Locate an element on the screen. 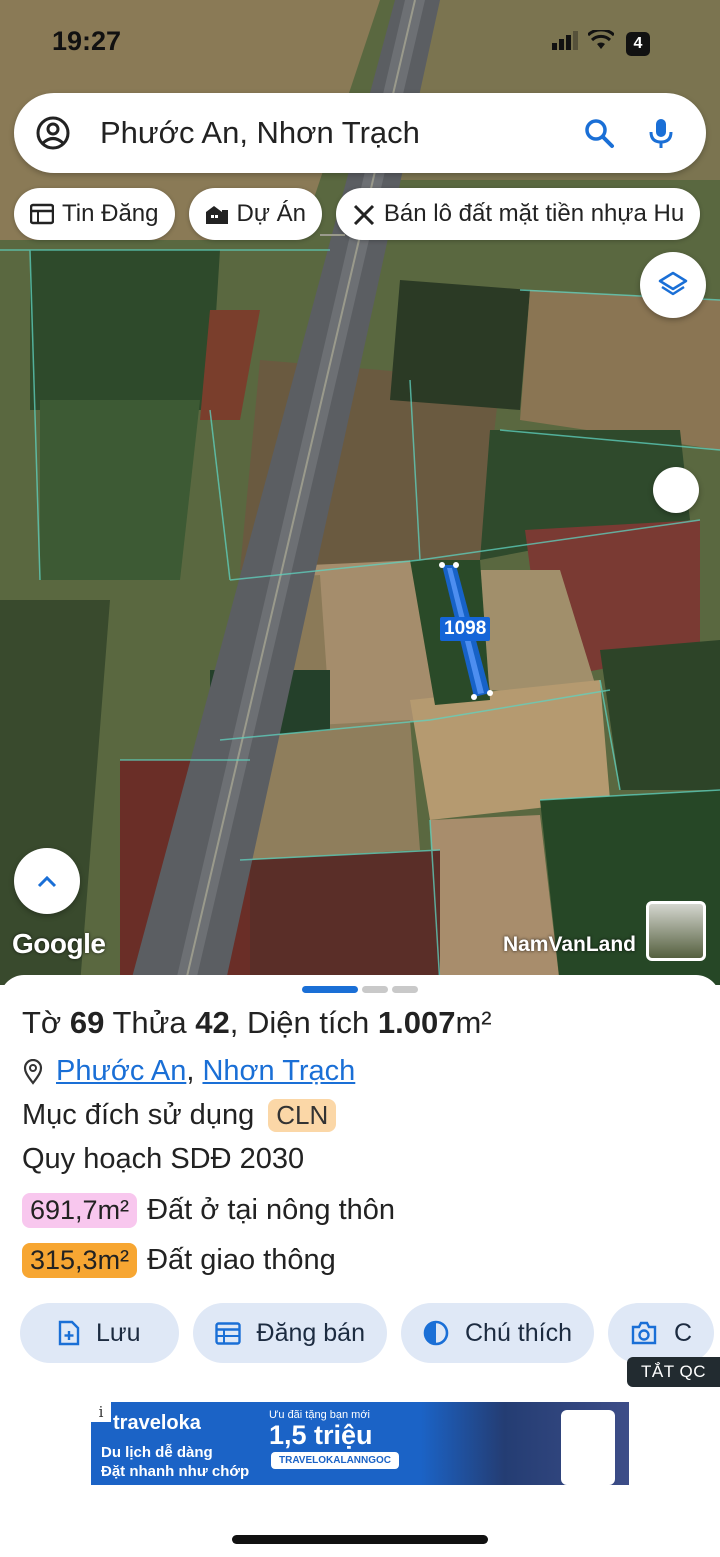 The height and width of the screenshot is (1557, 720). parcel-number-label: 1098 is located at coordinates (465, 629).